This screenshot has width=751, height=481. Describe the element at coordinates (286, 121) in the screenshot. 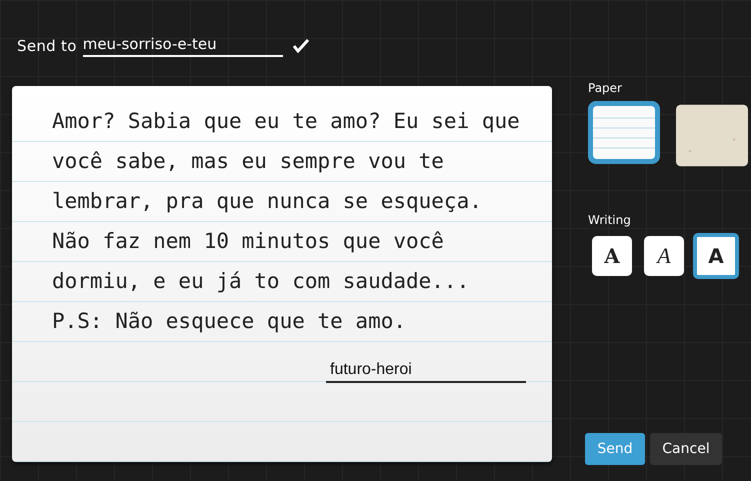

I see `letter-text-line: Amor? Sabia que eu te amo? Eu sei que` at that location.